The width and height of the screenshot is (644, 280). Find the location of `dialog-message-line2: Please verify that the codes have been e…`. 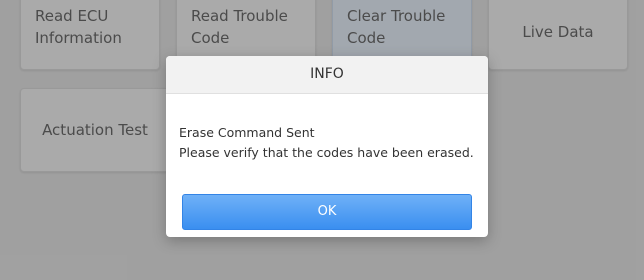

dialog-message-line2: Please verify that the codes have been e… is located at coordinates (326, 152).